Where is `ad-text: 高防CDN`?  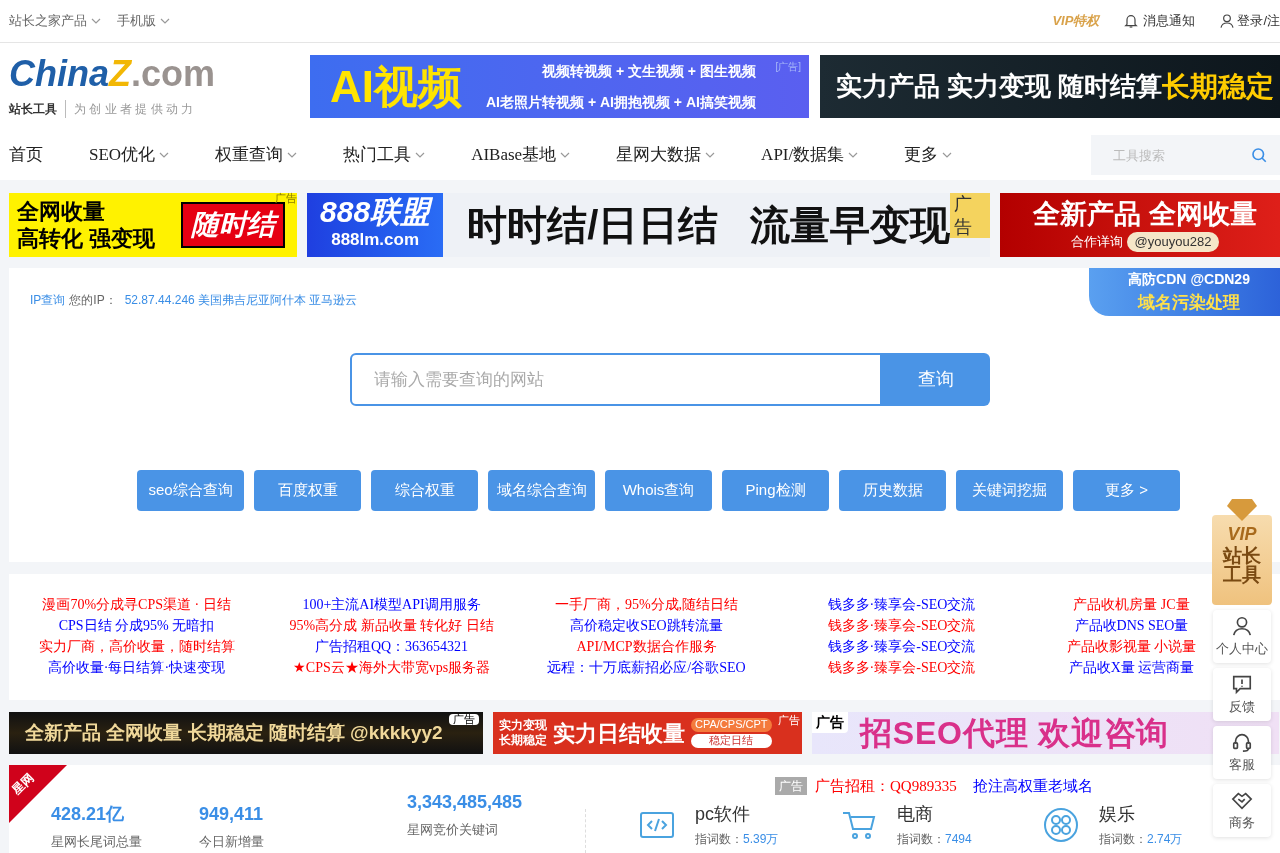 ad-text: 高防CDN is located at coordinates (1157, 279).